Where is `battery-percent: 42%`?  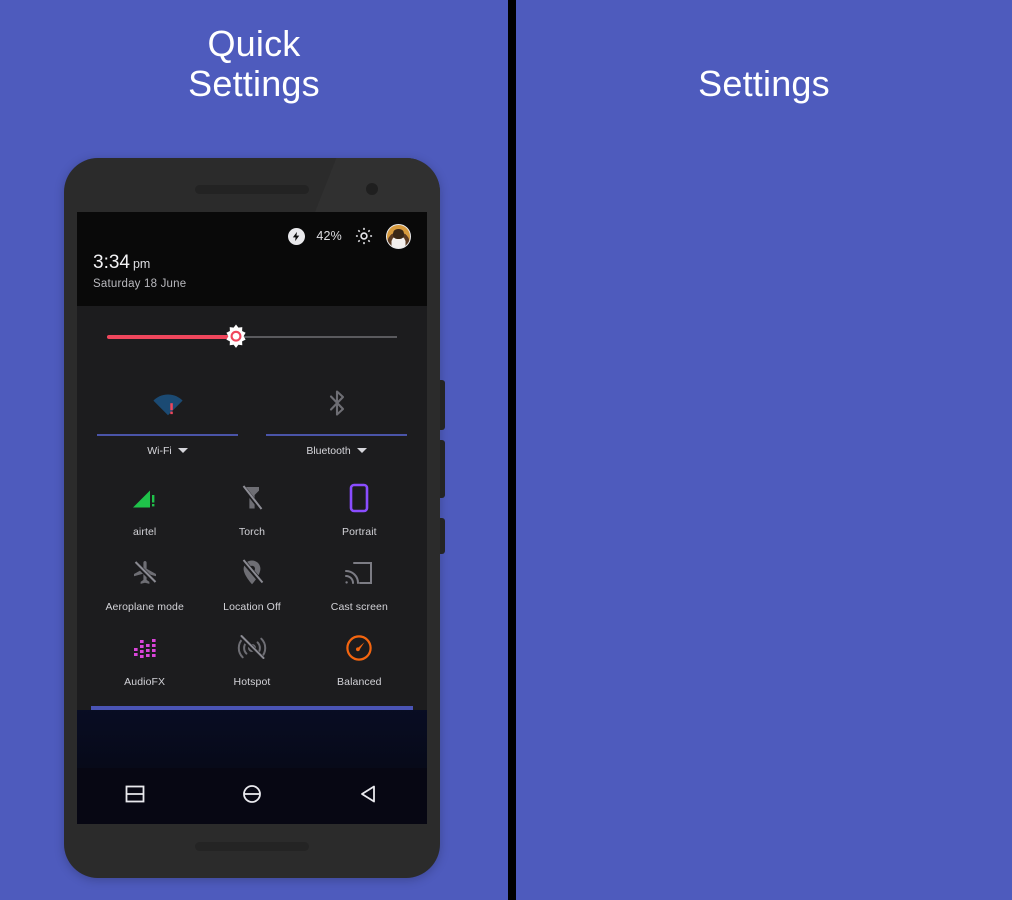 battery-percent: 42% is located at coordinates (329, 236).